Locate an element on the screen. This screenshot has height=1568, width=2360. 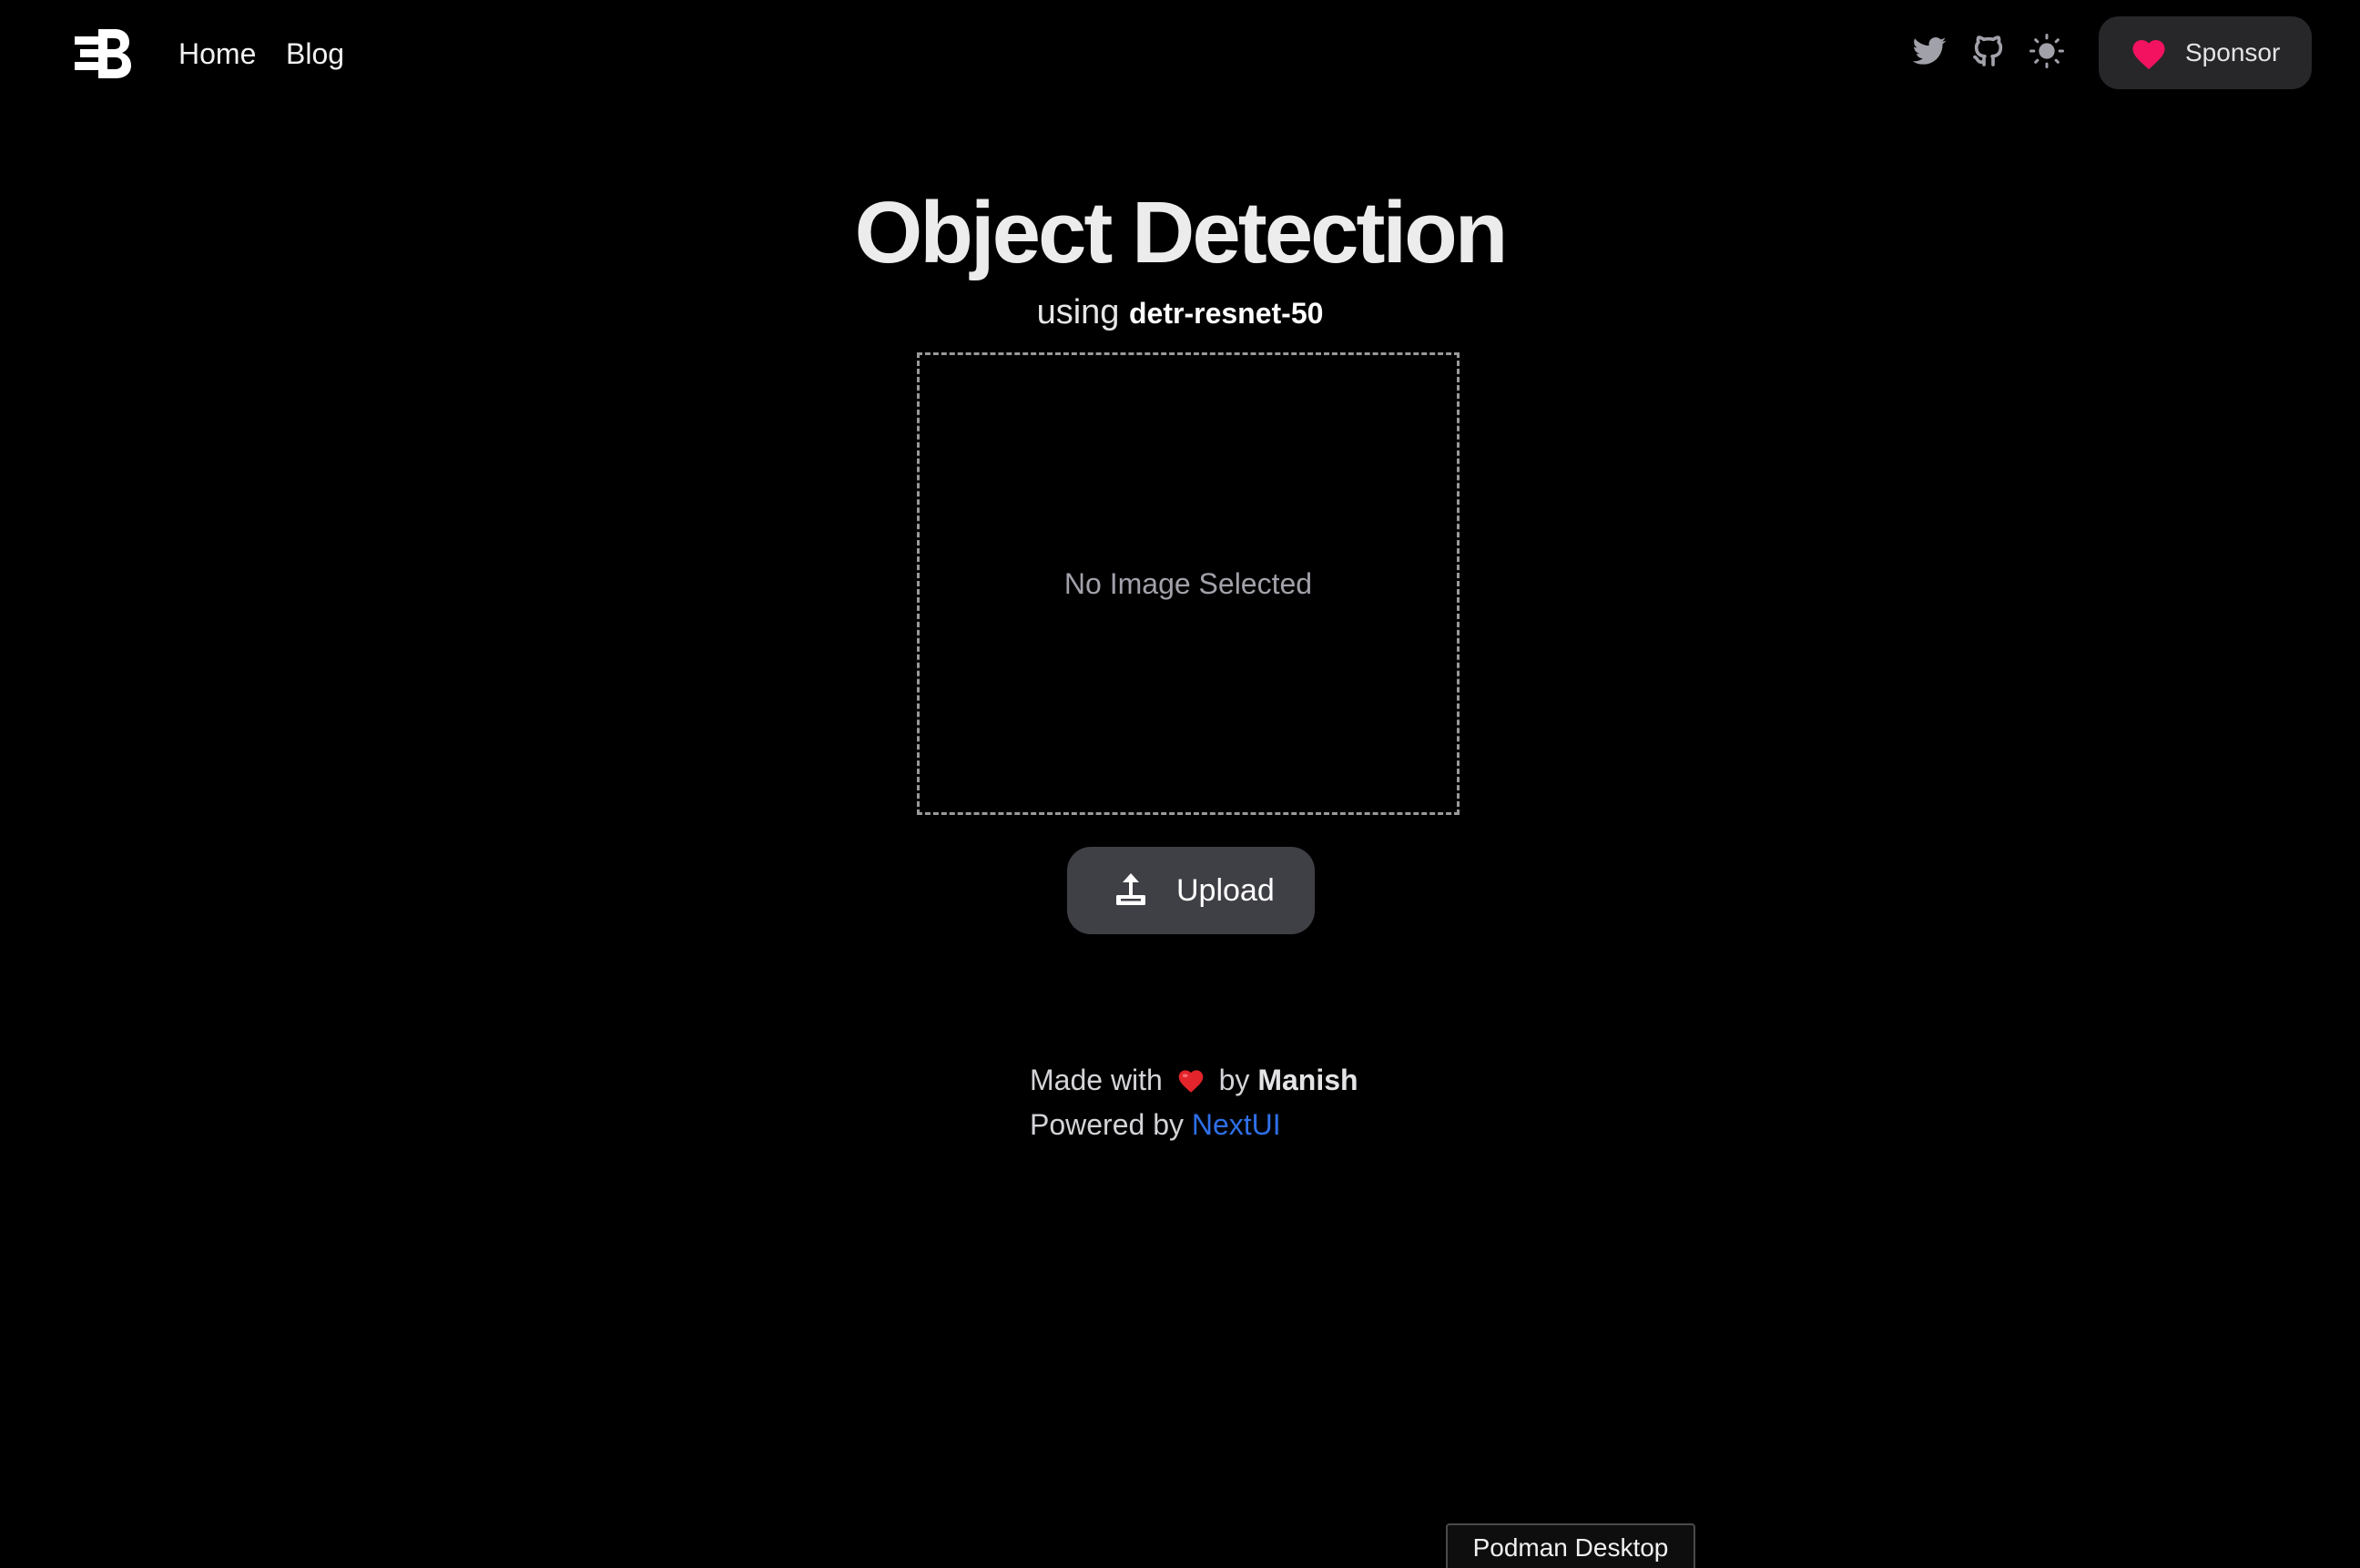
footer-powered: Powered by NextUI is located at coordinates (1155, 1125).